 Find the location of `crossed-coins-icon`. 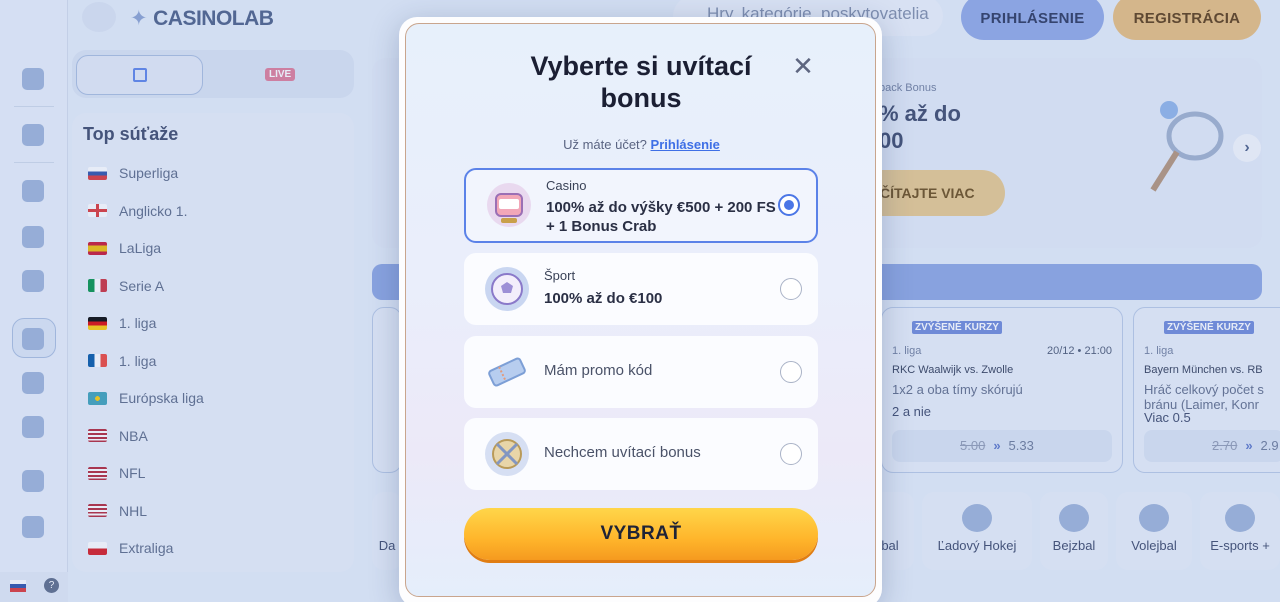

crossed-coins-icon is located at coordinates (507, 454).